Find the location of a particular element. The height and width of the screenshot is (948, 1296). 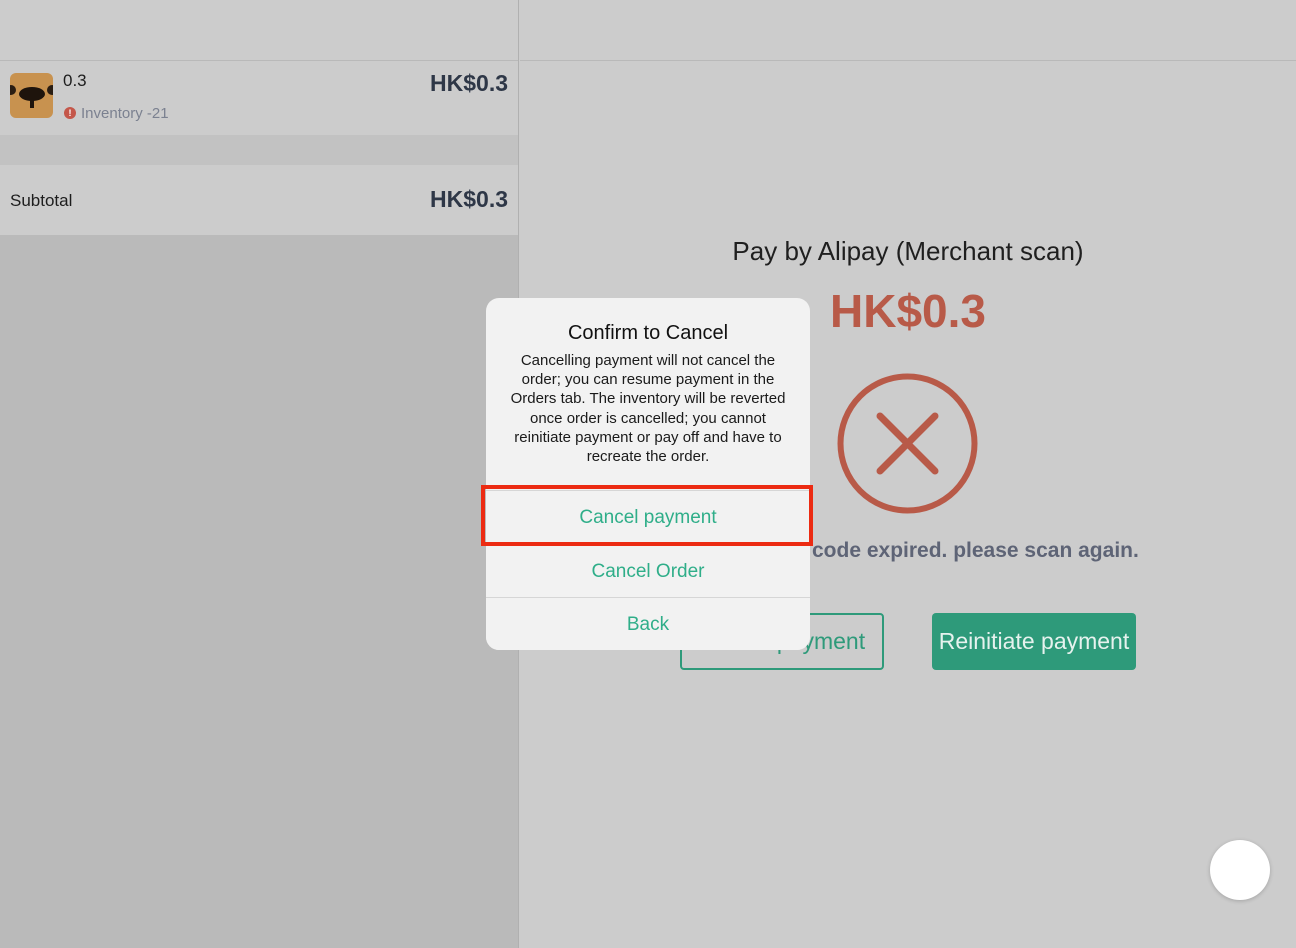

dialog-title: Confirm to Cancel is located at coordinates (648, 333).